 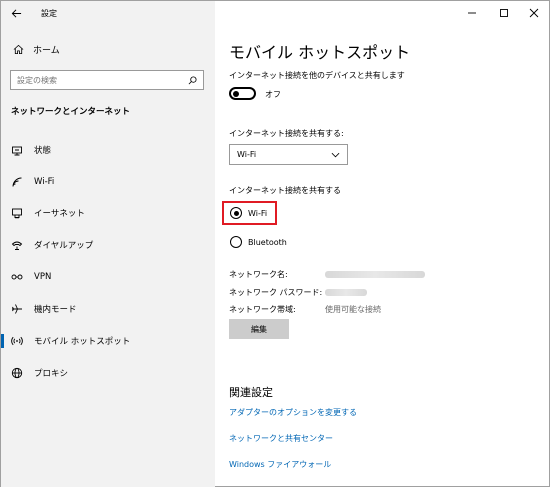 What do you see at coordinates (82, 342) in the screenshot?
I see `sidebar-item-label: モバイル ホットスポット` at bounding box center [82, 342].